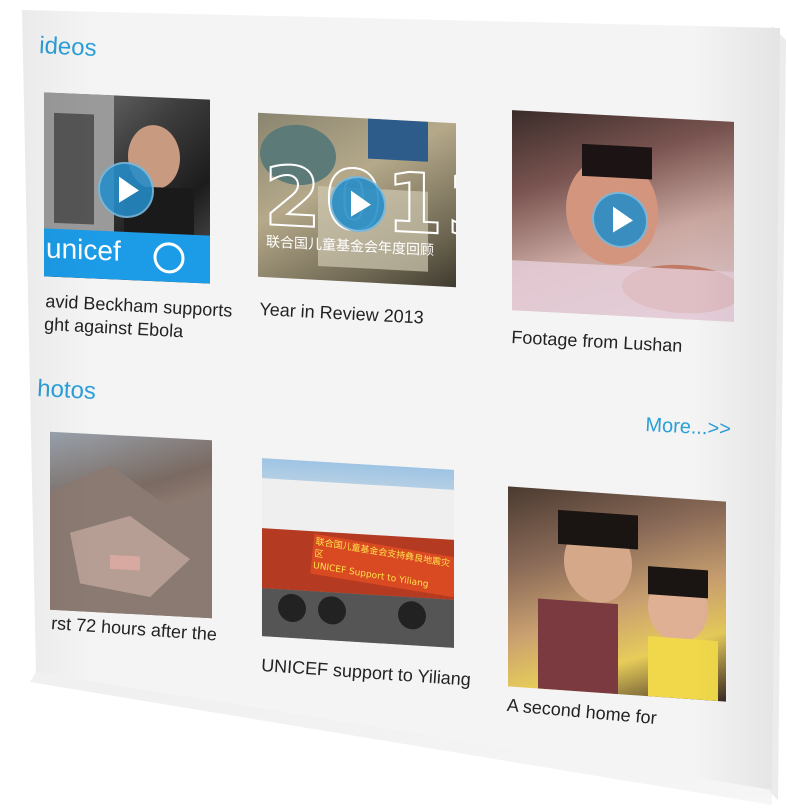 This screenshot has height=809, width=787. I want to click on videos-section-title: ideos, so click(68, 47).